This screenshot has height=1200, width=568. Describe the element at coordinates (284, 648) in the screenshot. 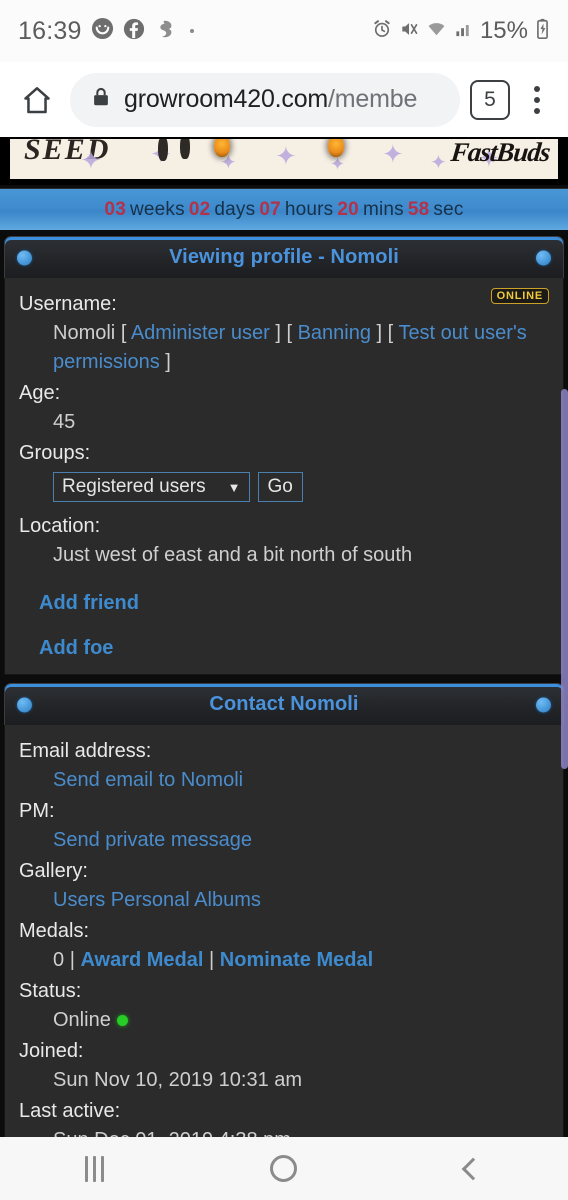

I see `add-foe-row: Add foe` at that location.